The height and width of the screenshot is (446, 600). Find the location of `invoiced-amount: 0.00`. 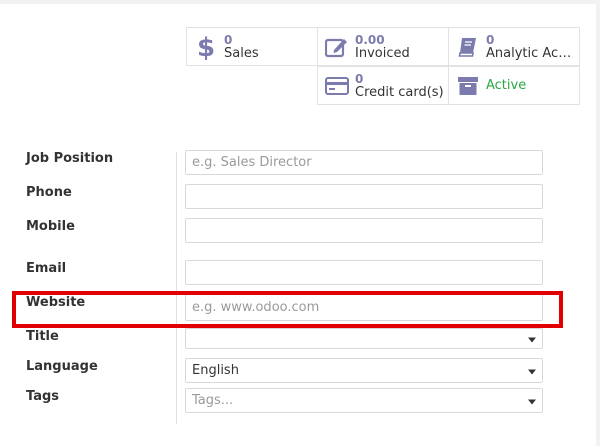

invoiced-amount: 0.00 is located at coordinates (370, 39).